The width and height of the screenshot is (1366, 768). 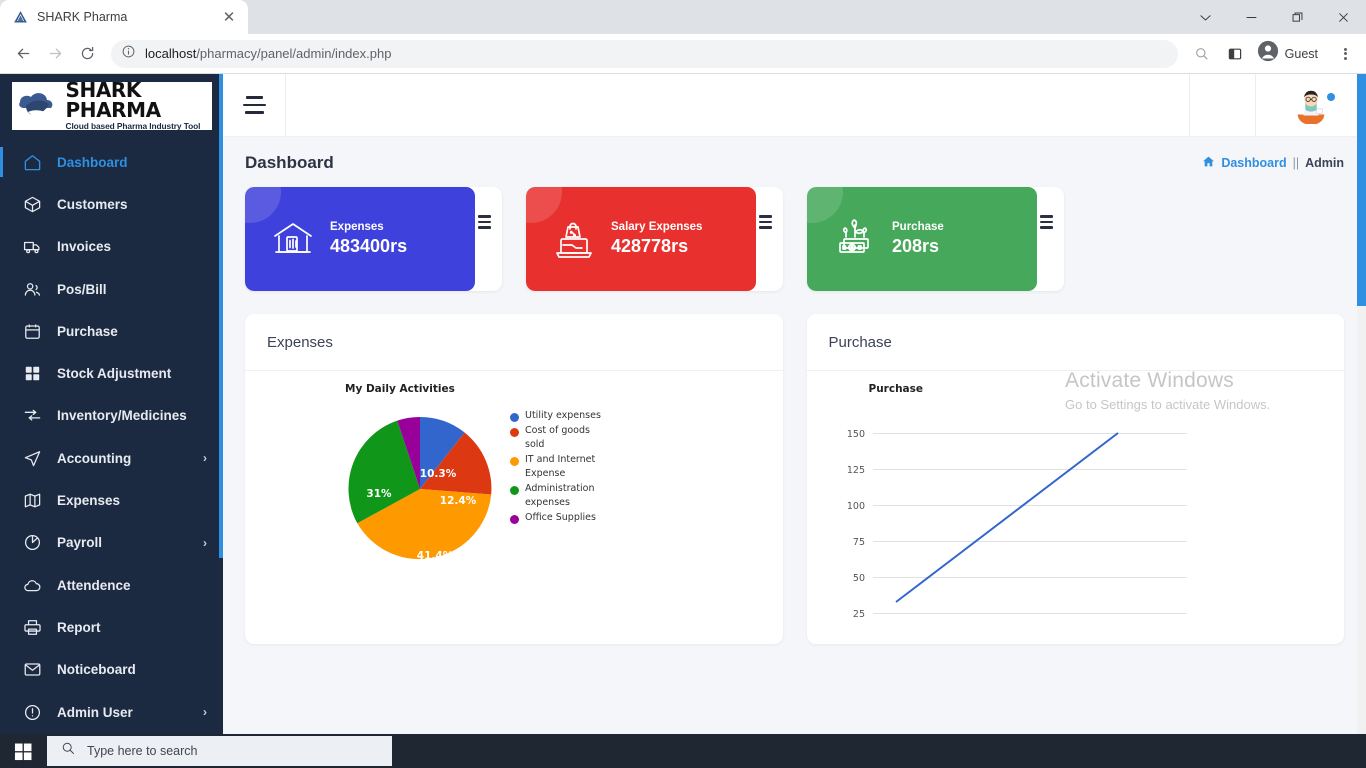 What do you see at coordinates (92, 162) in the screenshot?
I see `sidebar-item-label: Dashboard` at bounding box center [92, 162].